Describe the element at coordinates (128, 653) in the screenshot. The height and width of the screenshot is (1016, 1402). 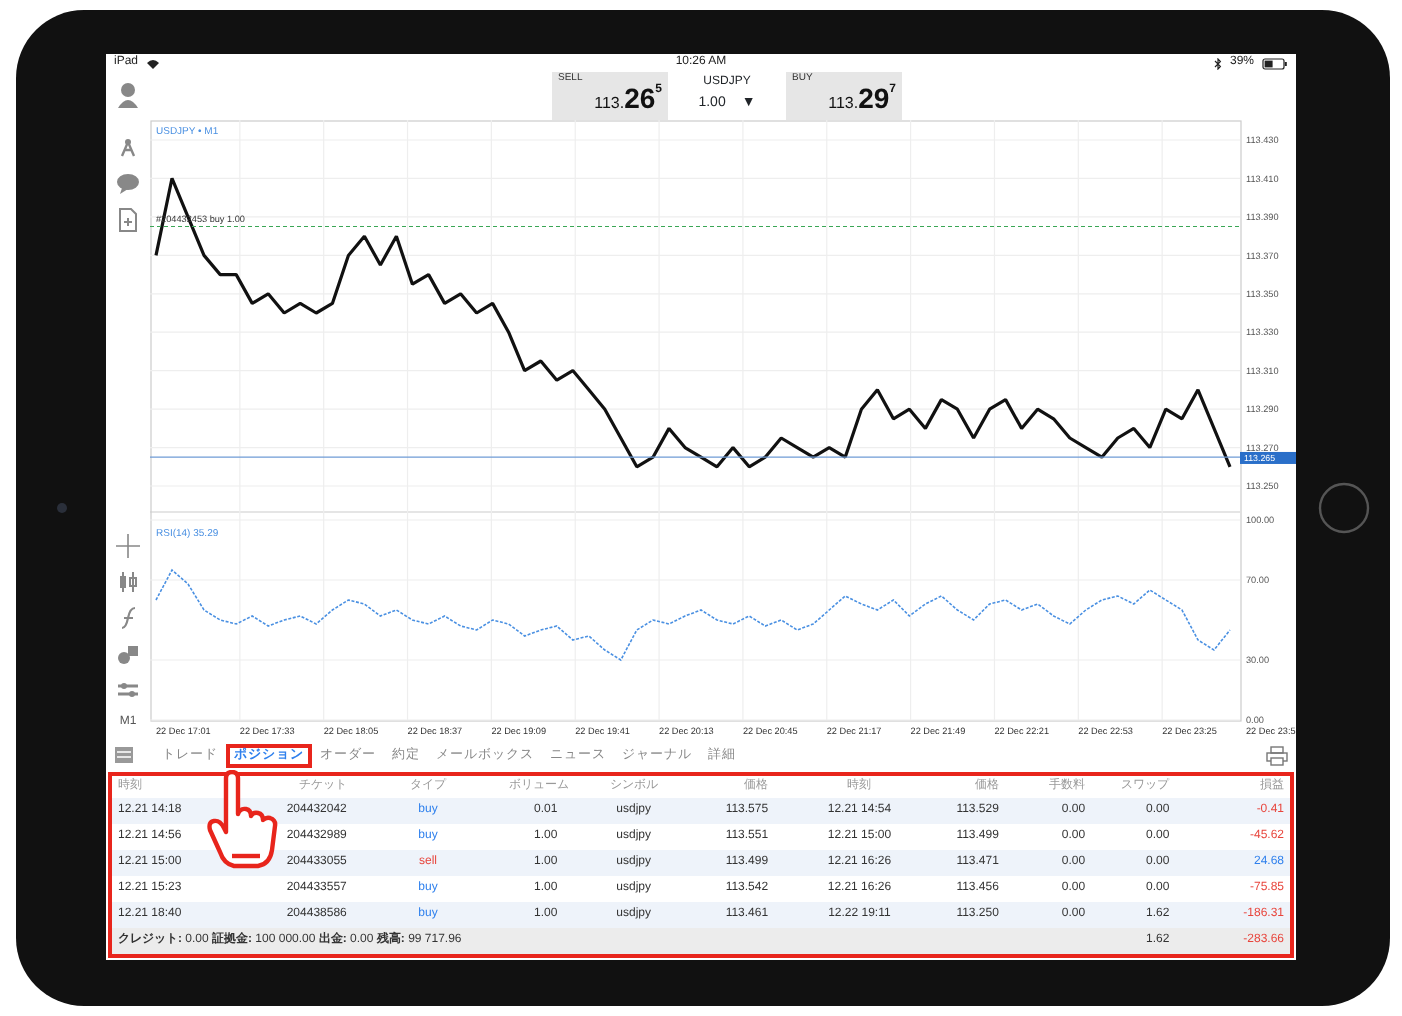
I see `shapes-icon` at that location.